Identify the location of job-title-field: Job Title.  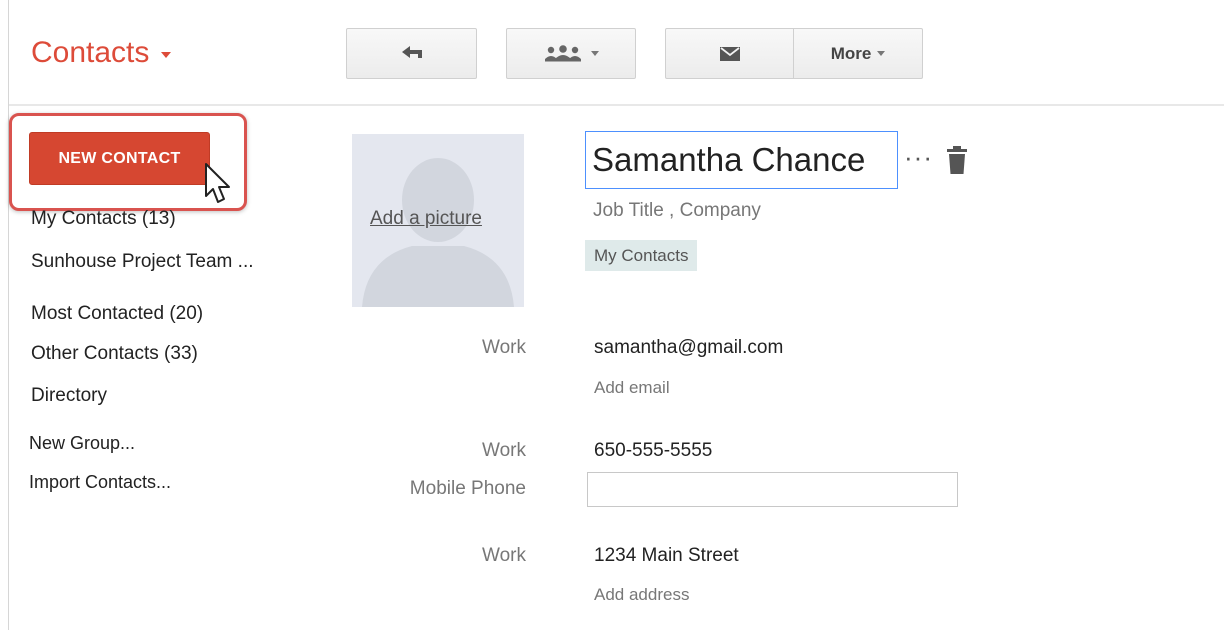
(628, 210).